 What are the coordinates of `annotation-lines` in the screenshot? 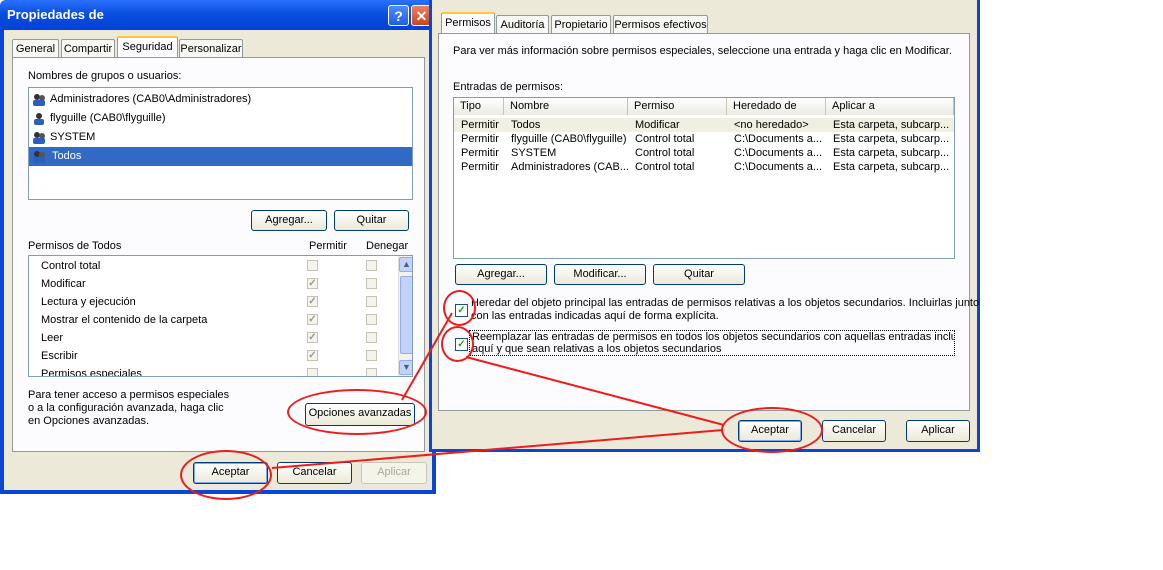 It's located at (498, 390).